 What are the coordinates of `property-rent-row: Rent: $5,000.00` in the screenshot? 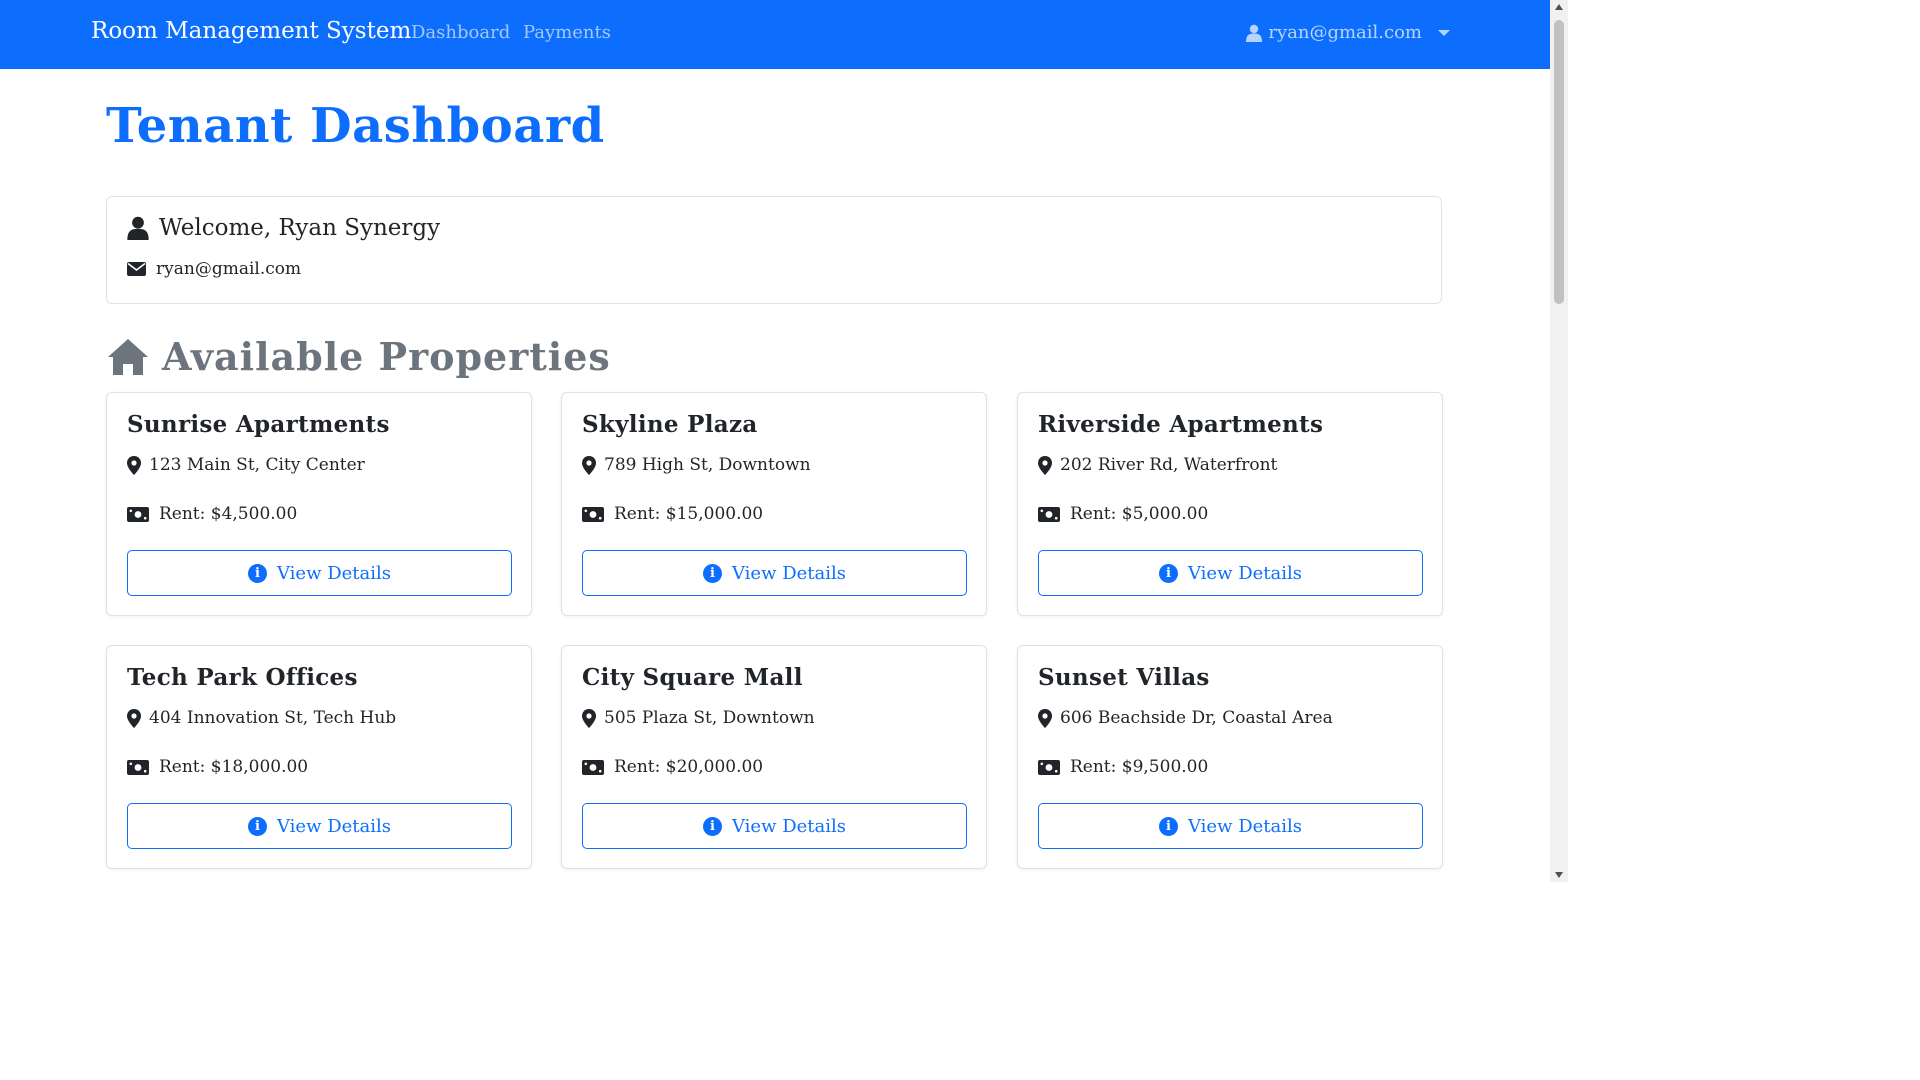 It's located at (1123, 514).